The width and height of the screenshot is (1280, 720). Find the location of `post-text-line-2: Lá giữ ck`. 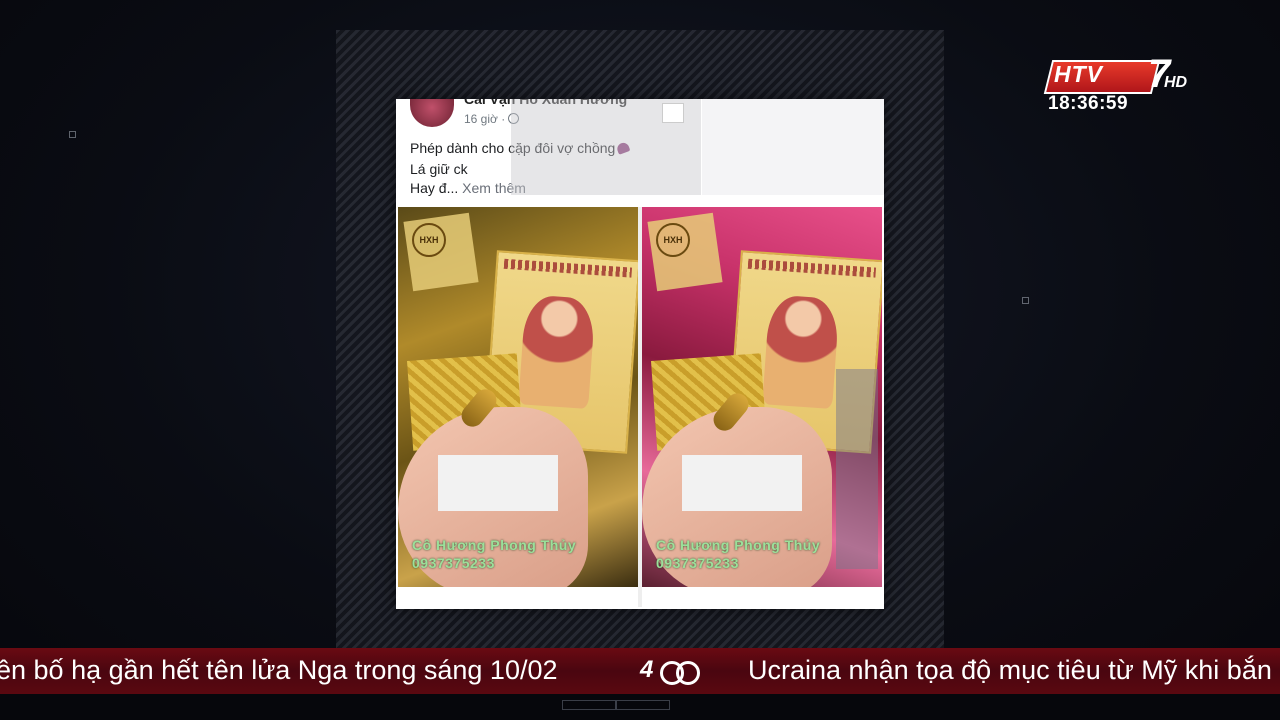

post-text-line-2: Lá giữ ck is located at coordinates (439, 169).